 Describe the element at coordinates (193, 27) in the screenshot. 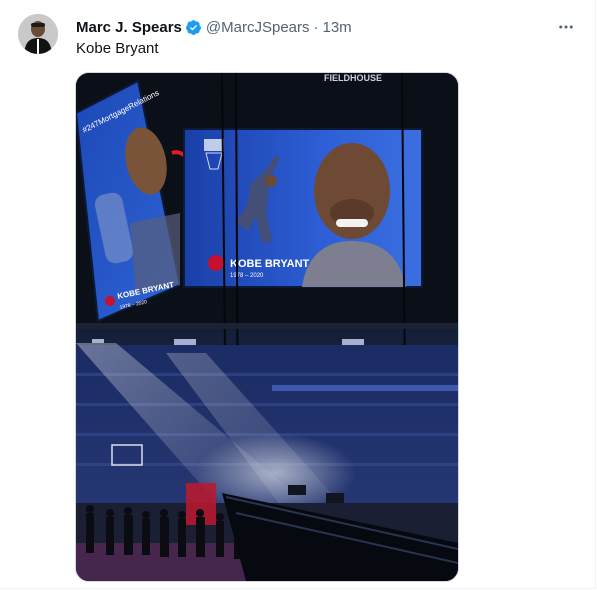

I see `verified-badge-icon` at that location.